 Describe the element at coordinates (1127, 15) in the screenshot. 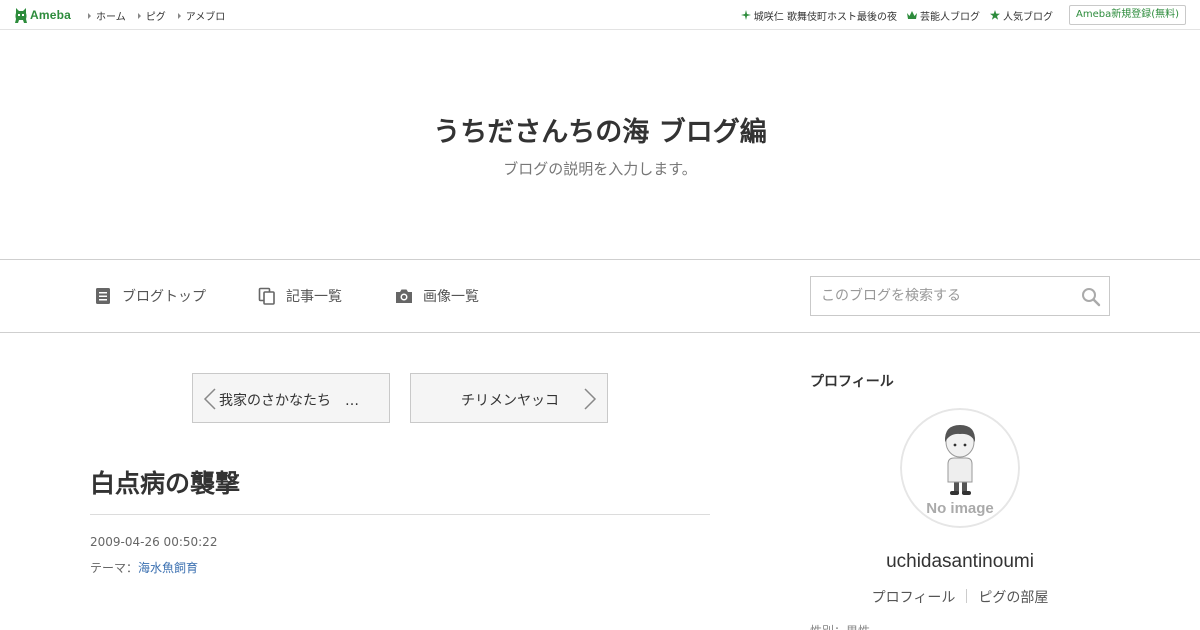

I see `register-button: Ameba新規登録(無料)` at that location.